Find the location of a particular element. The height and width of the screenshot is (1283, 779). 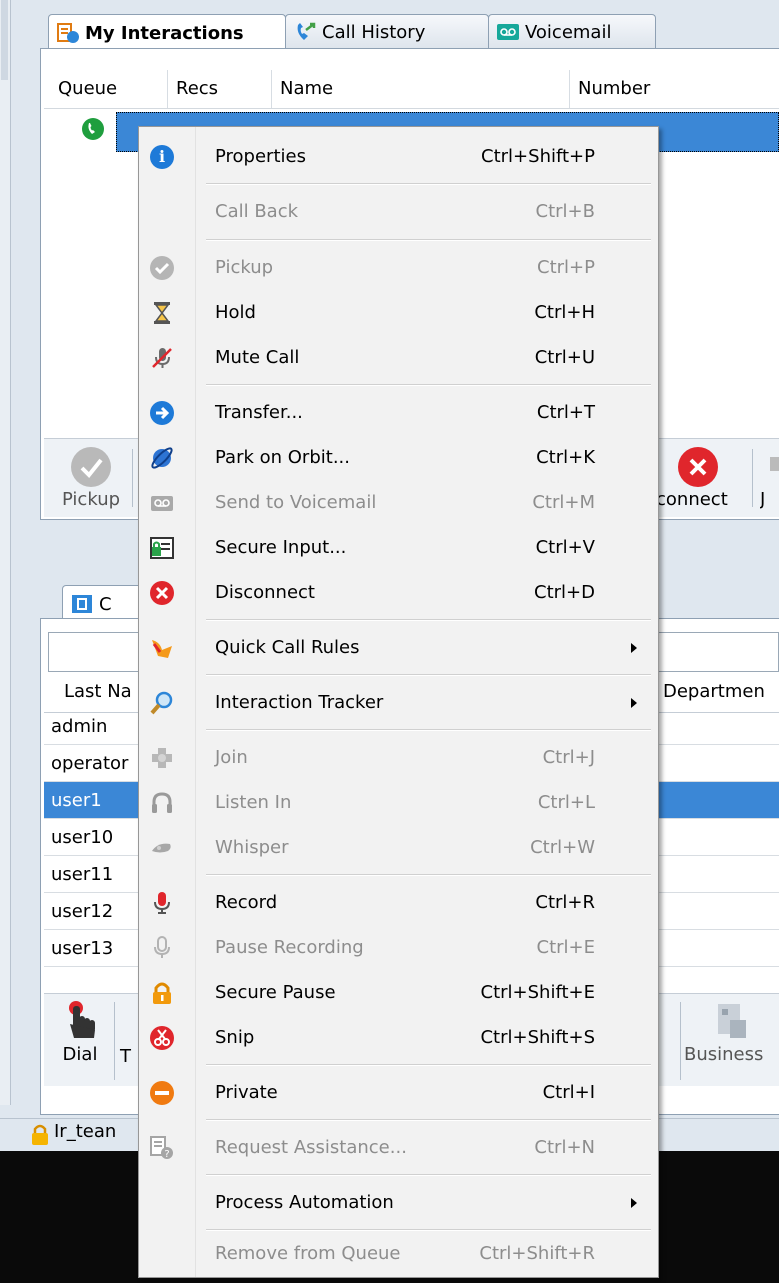

quick-call-rules-icon is located at coordinates (162, 648).